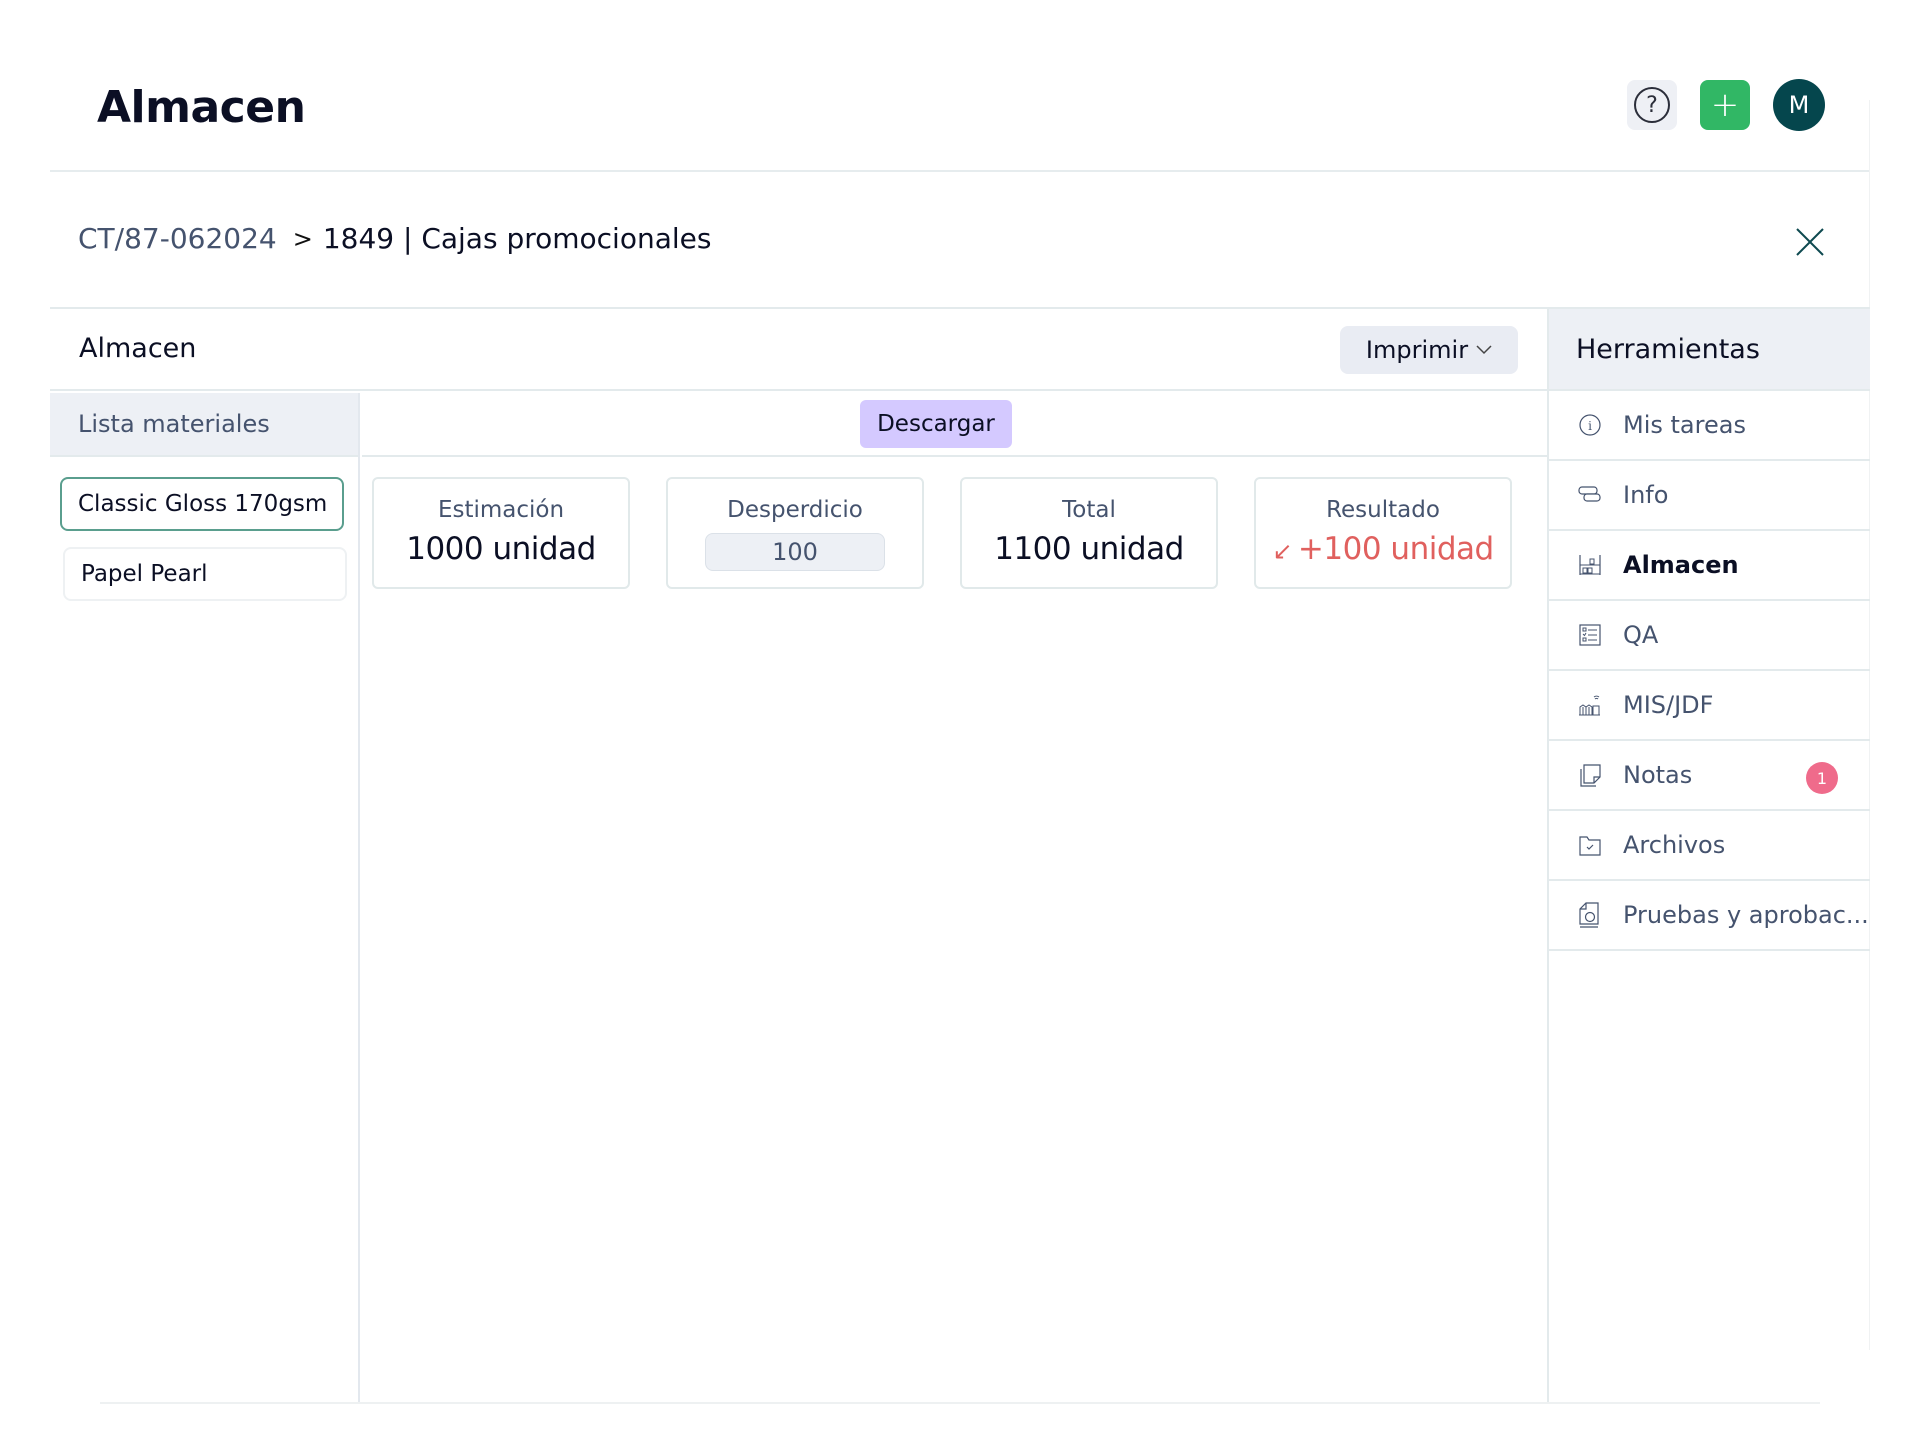  What do you see at coordinates (1383, 510) in the screenshot?
I see `result-label: Resultado` at bounding box center [1383, 510].